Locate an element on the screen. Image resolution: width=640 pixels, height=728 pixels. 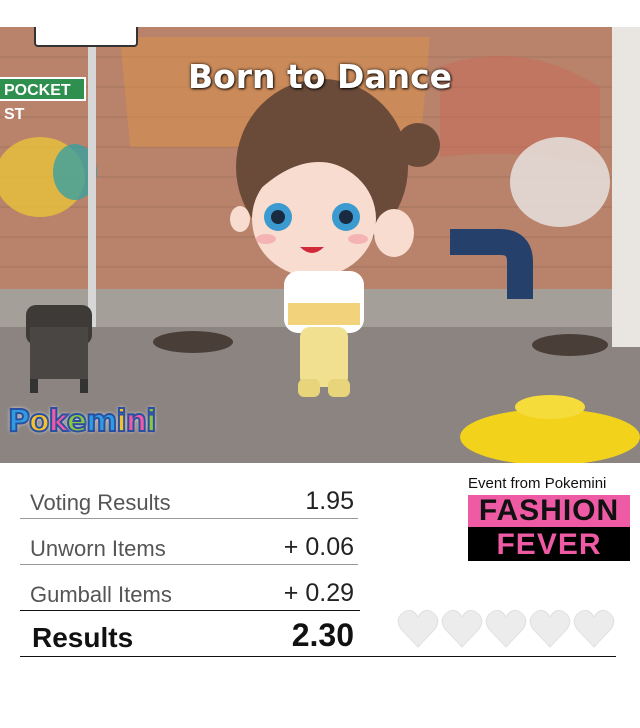
row-value: + 0.06 is located at coordinates (318, 547).